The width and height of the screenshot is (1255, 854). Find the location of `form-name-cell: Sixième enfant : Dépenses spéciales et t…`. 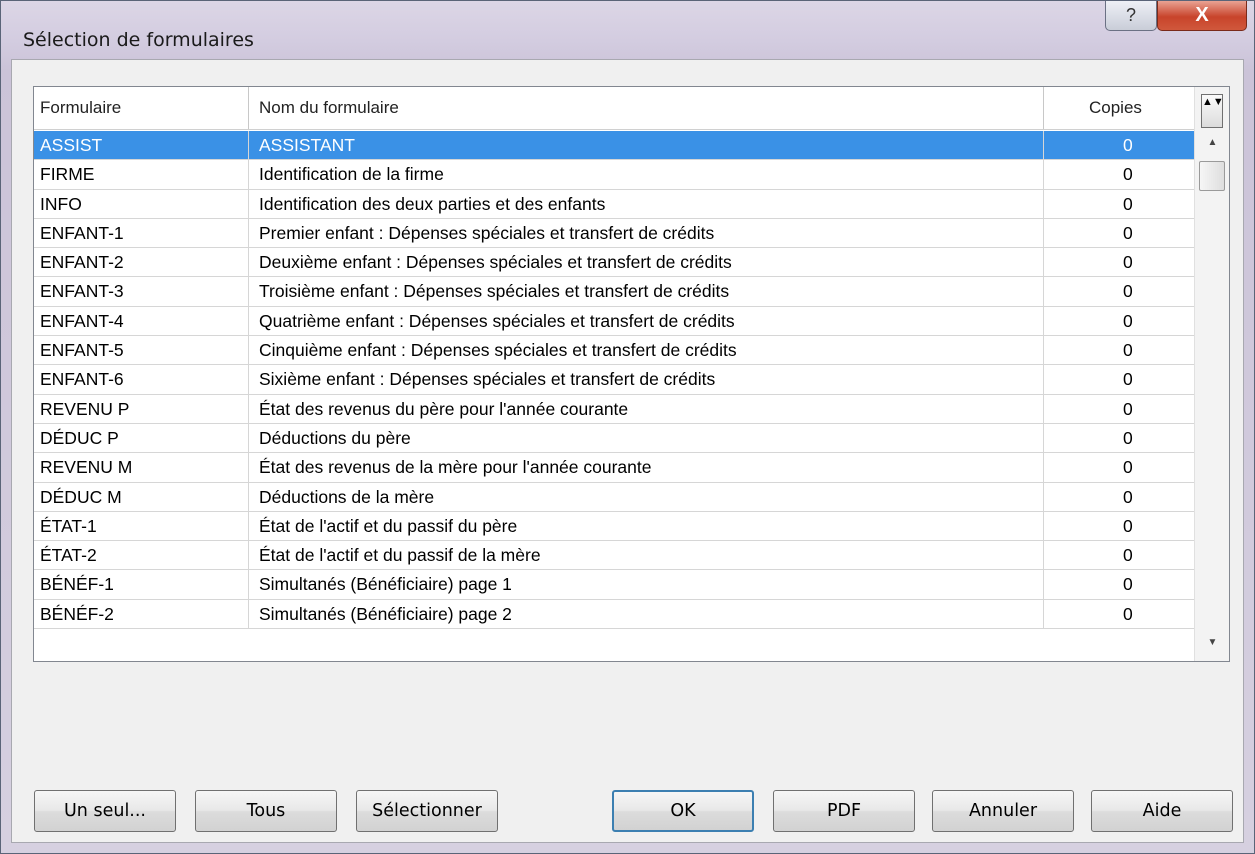

form-name-cell: Sixième enfant : Dépenses spéciales et t… is located at coordinates (646, 379).